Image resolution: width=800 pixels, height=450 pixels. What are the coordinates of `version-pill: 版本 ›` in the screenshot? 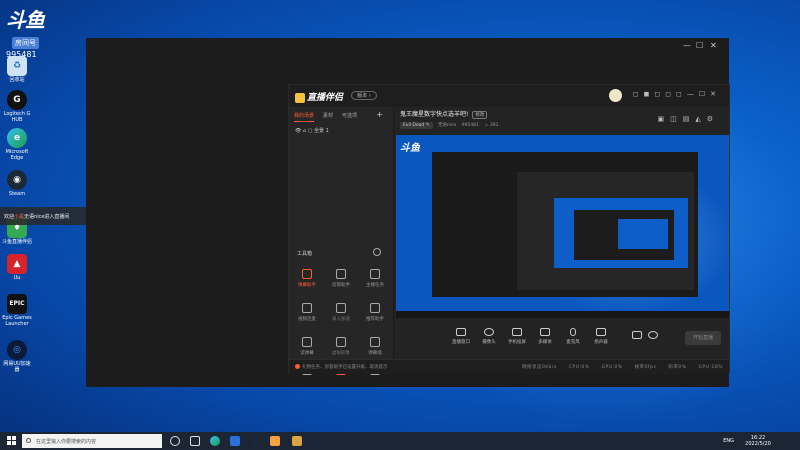 It's located at (364, 95).